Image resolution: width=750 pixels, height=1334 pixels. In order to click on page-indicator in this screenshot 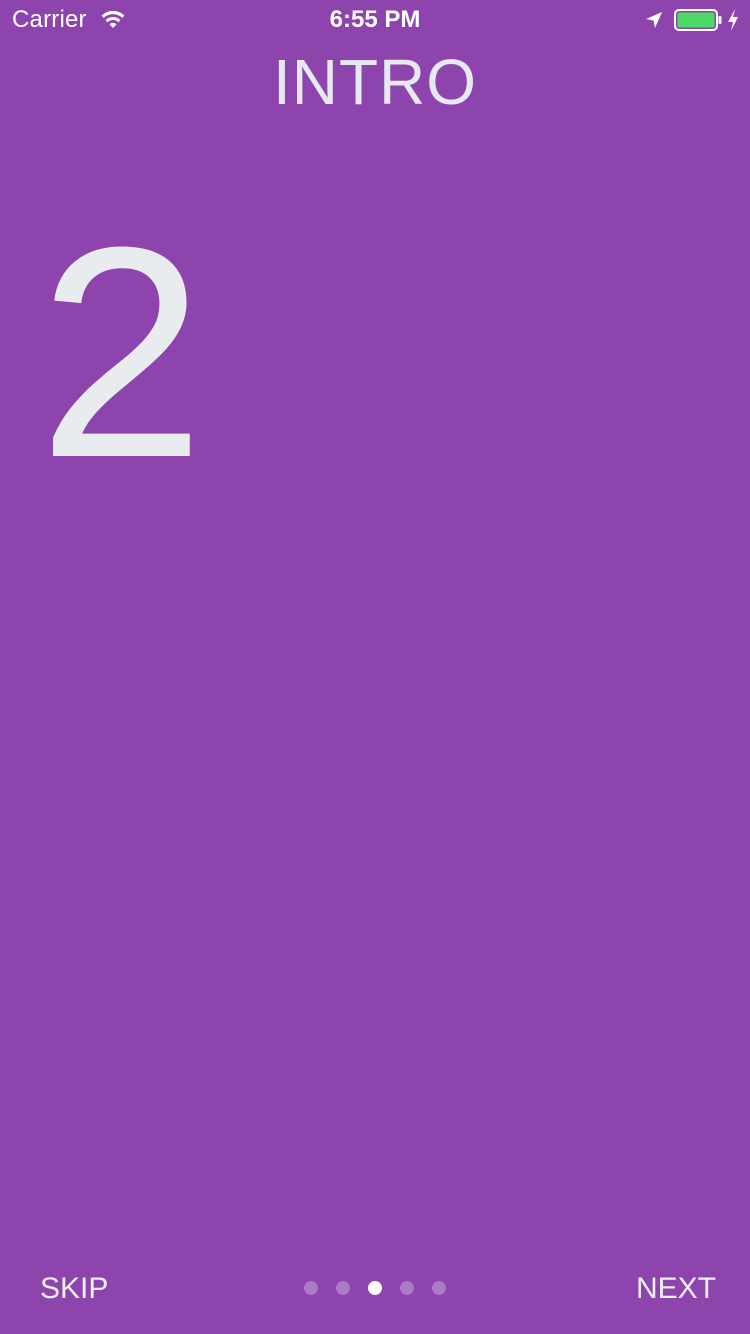, I will do `click(375, 1289)`.